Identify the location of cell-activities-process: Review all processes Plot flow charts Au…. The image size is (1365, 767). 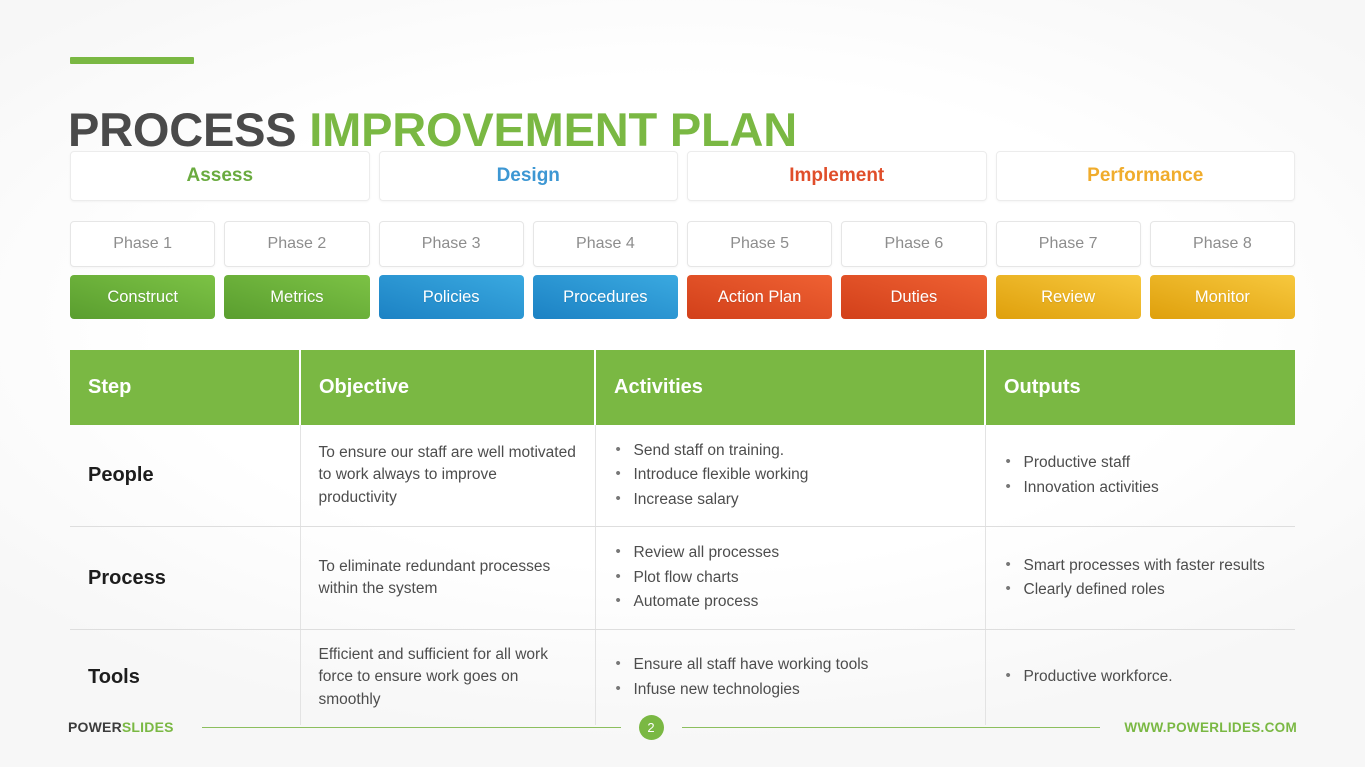
(790, 578).